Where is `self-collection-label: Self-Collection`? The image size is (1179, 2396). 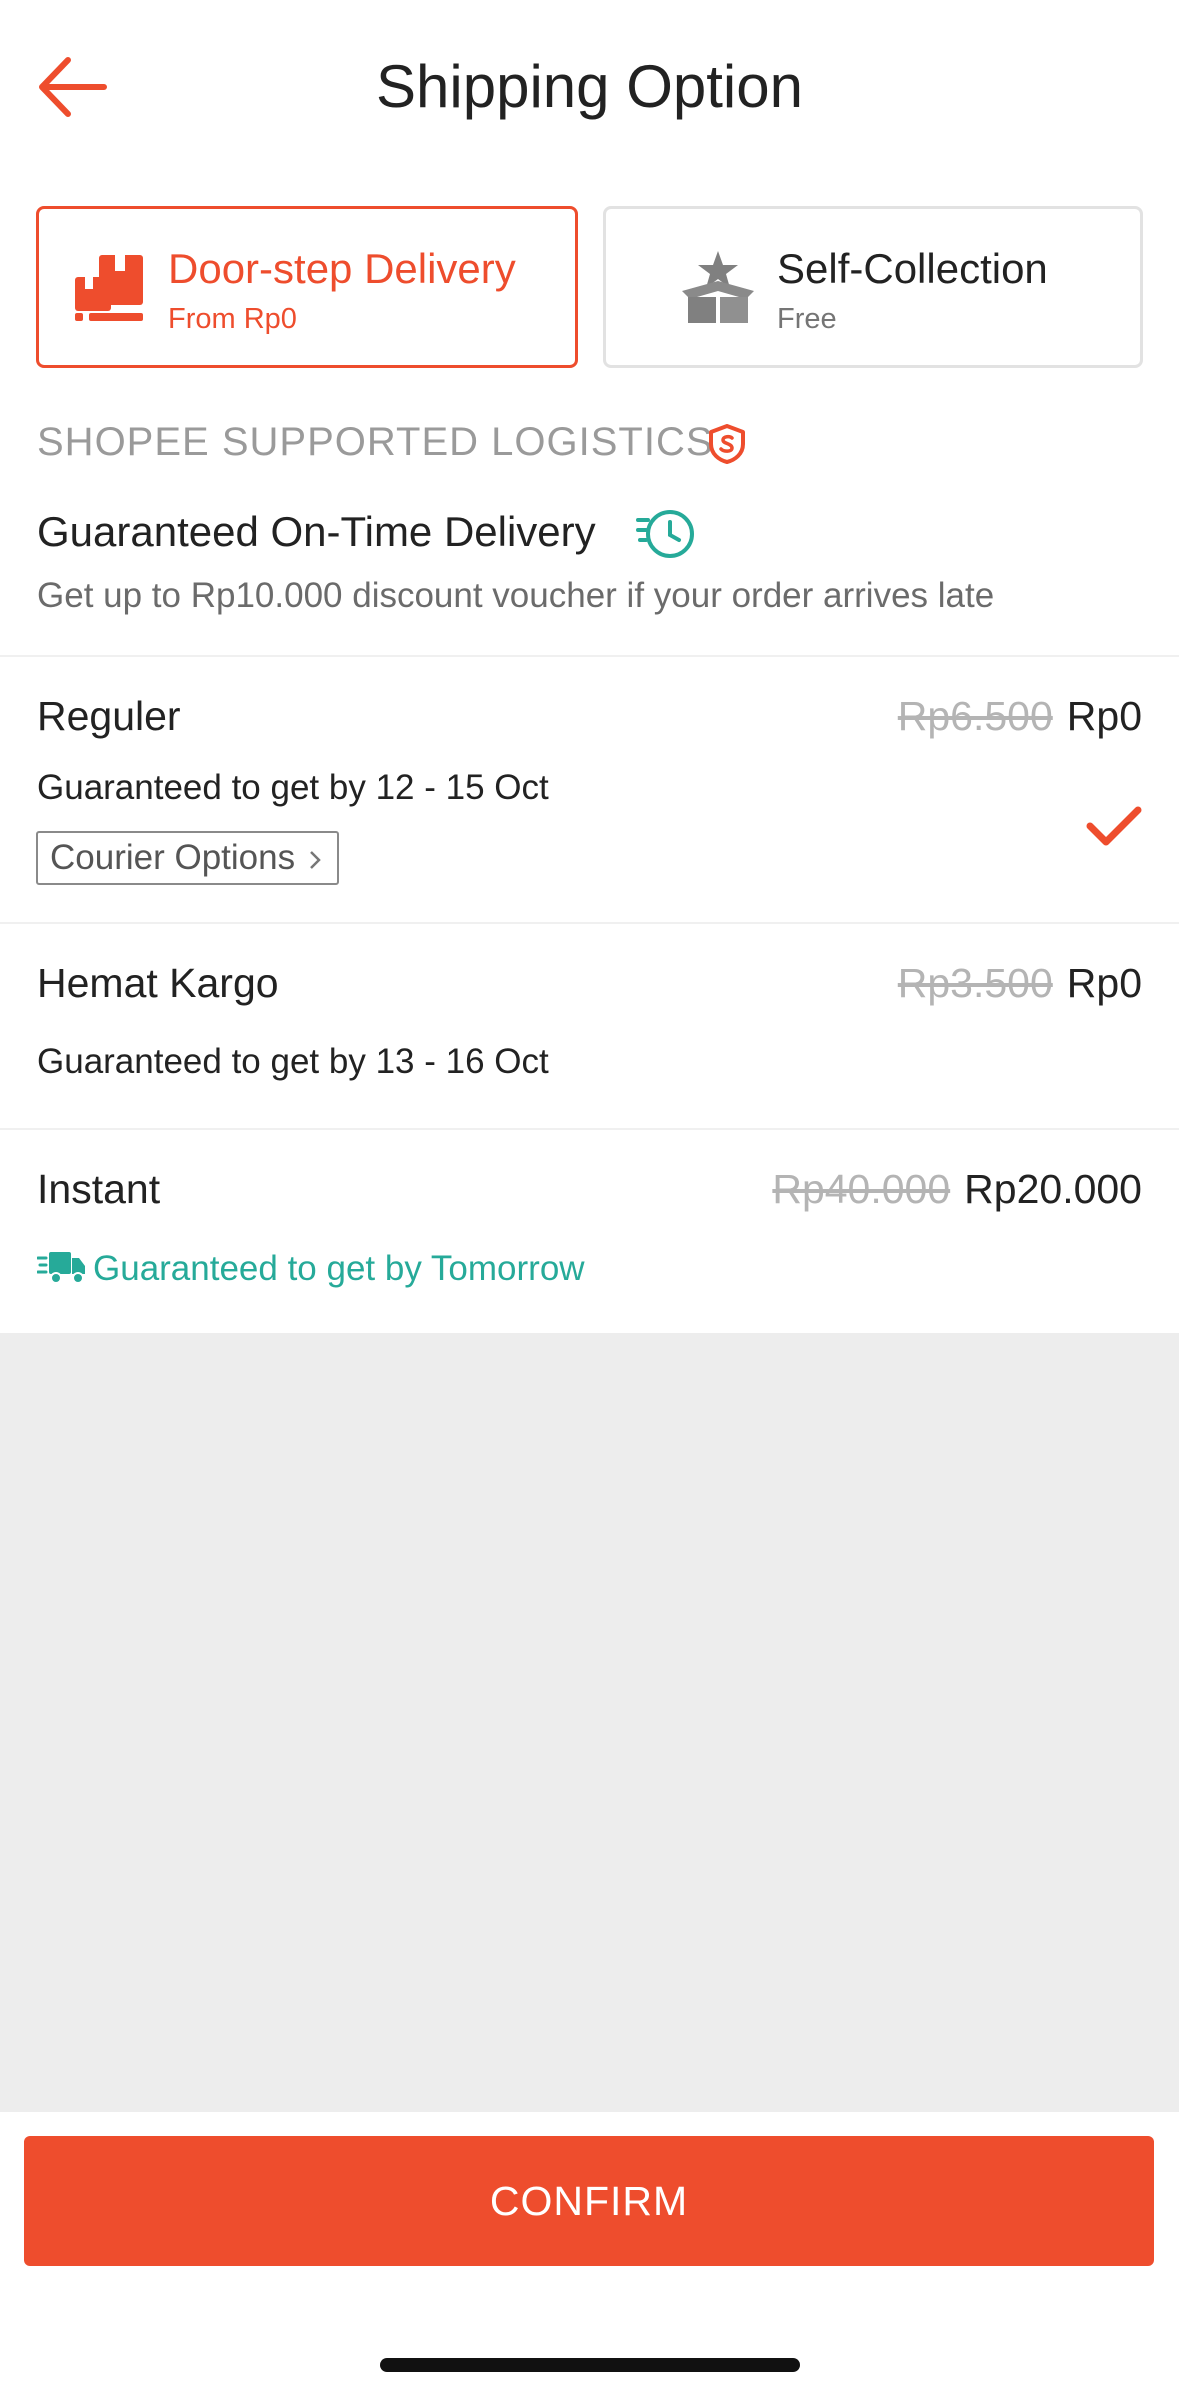
self-collection-label: Self-Collection is located at coordinates (912, 268).